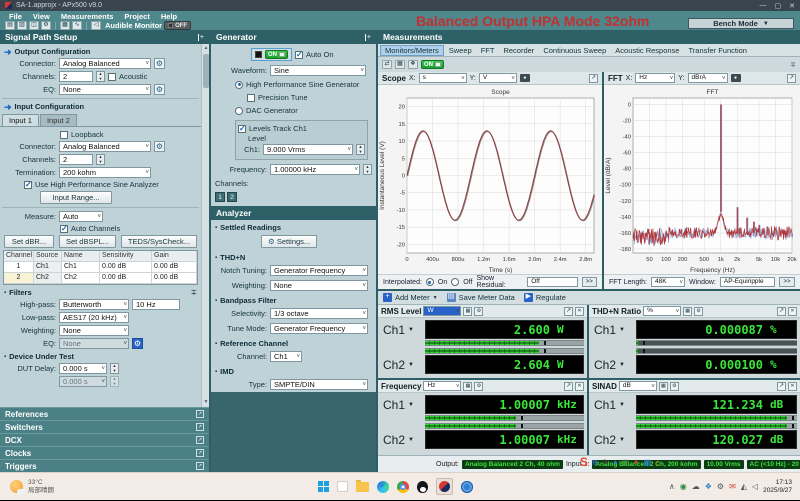  I want to click on menu-file: File, so click(15, 16).